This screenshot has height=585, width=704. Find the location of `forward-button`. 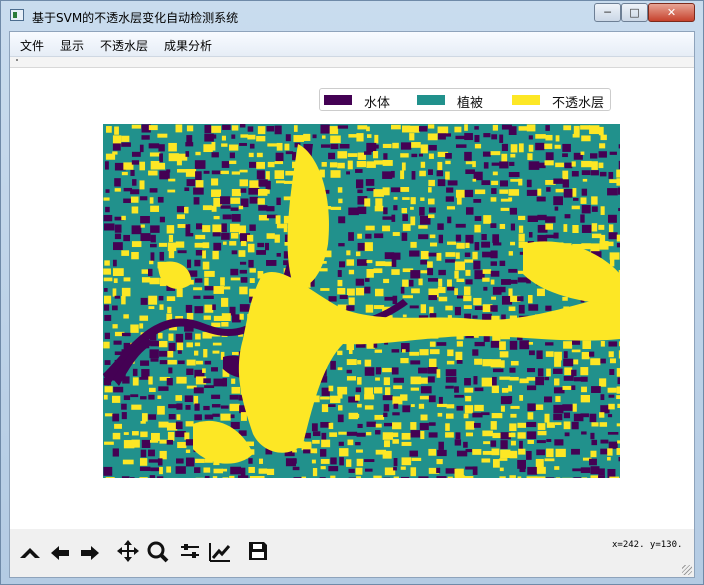

forward-button is located at coordinates (90, 551).